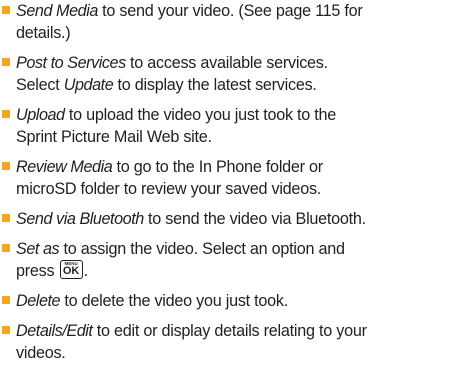  What do you see at coordinates (57, 11) in the screenshot?
I see `option-term: Send Media` at bounding box center [57, 11].